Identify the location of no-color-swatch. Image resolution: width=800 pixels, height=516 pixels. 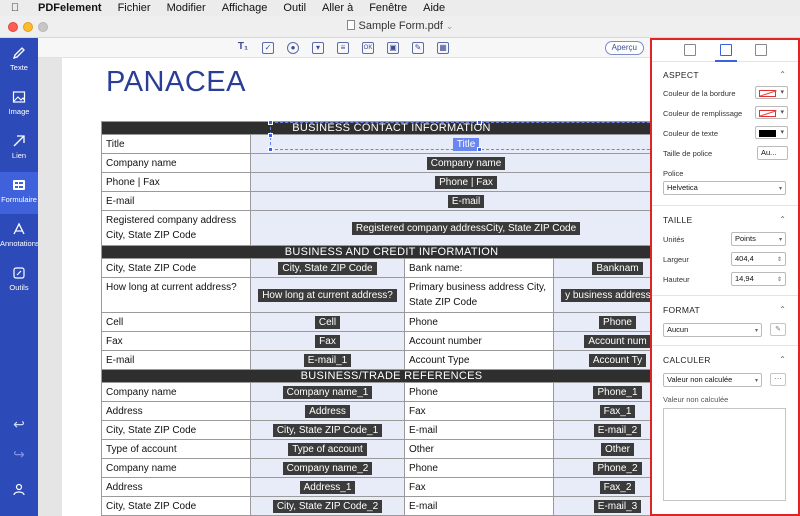
(767, 113).